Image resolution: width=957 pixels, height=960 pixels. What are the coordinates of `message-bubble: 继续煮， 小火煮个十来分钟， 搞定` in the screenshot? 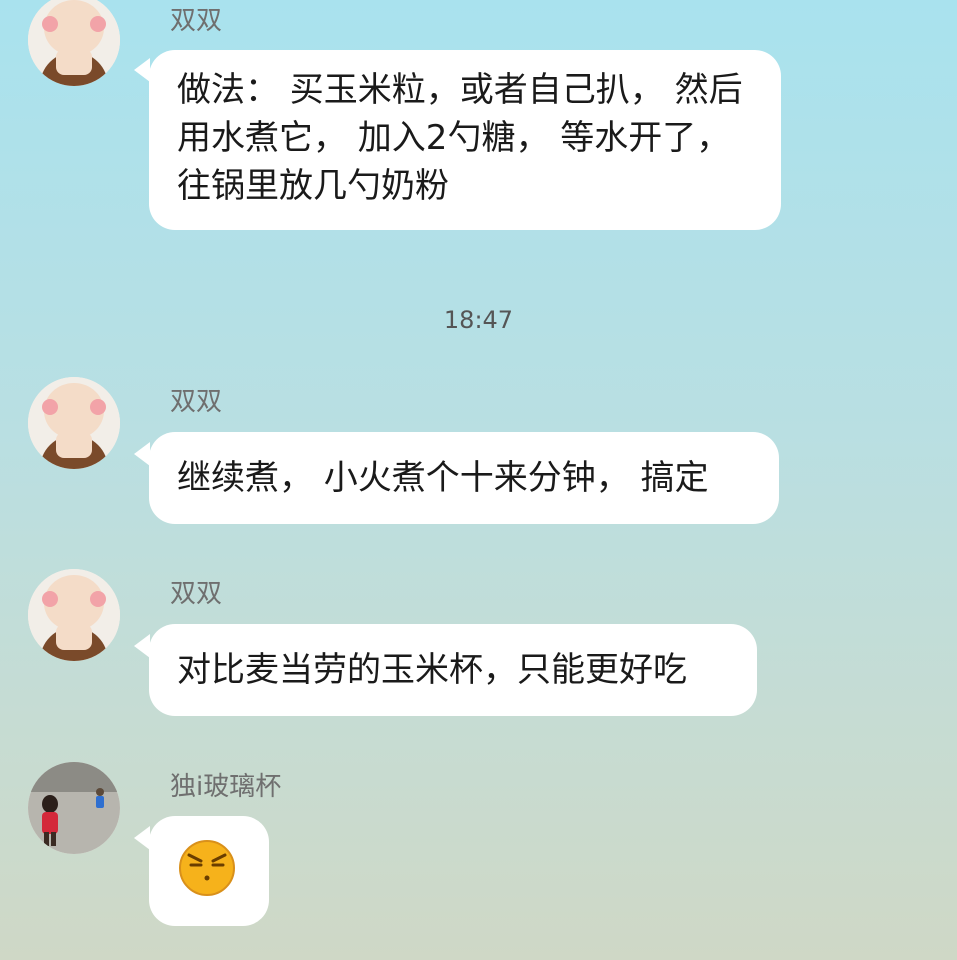 It's located at (464, 478).